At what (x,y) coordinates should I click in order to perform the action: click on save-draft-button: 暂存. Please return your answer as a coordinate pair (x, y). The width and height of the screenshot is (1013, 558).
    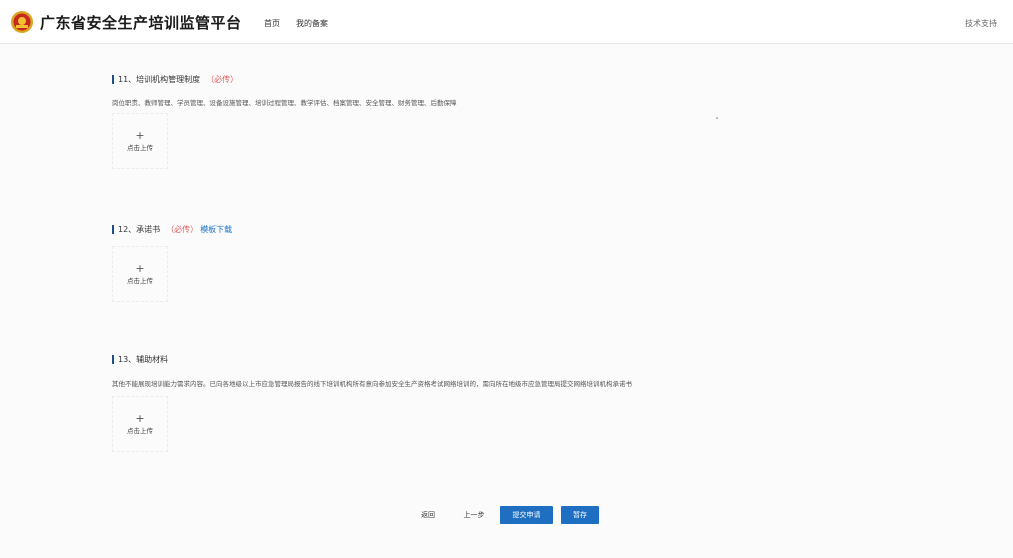
    Looking at the image, I should click on (580, 515).